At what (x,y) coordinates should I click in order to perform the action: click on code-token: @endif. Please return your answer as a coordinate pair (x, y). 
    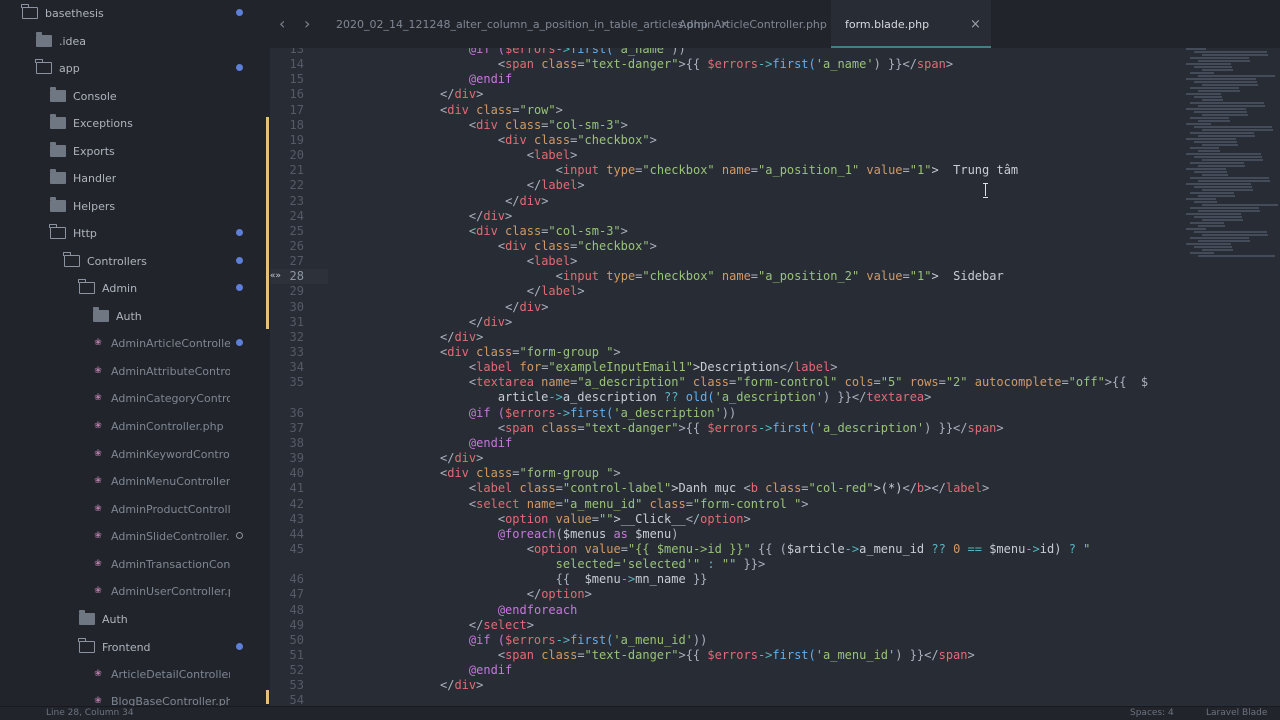
    Looking at the image, I should click on (490, 442).